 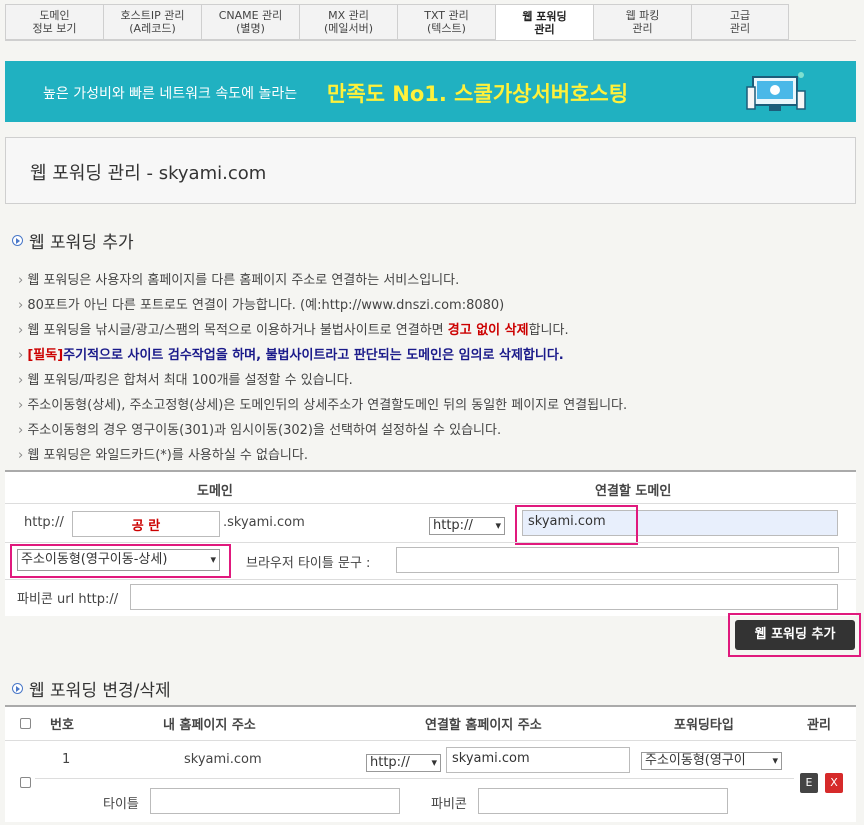 I want to click on tab-web-parking: 웹 파킹 관리, so click(x=642, y=22).